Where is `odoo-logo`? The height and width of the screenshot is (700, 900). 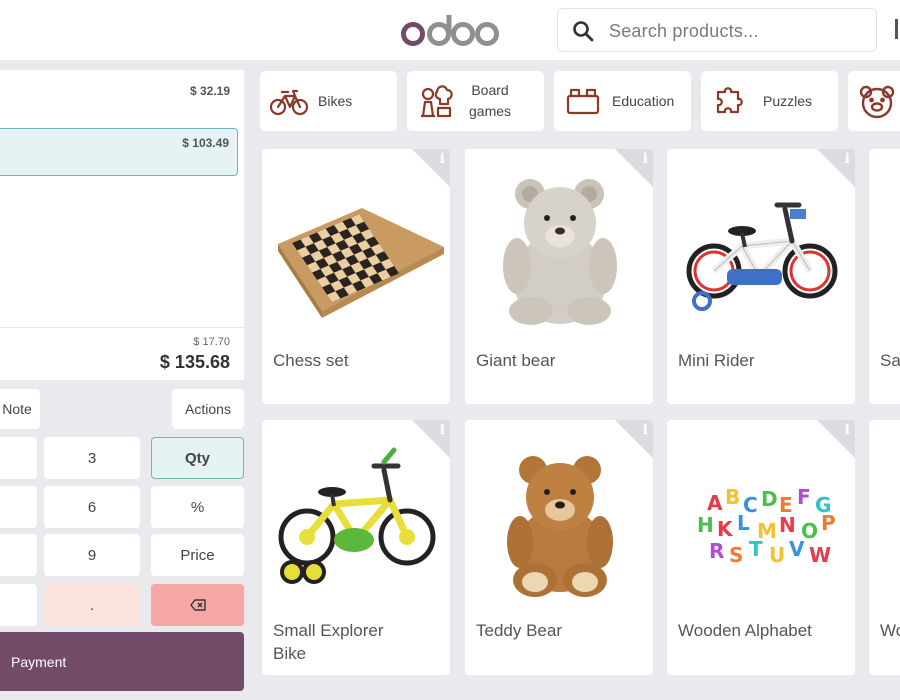 odoo-logo is located at coordinates (450, 30).